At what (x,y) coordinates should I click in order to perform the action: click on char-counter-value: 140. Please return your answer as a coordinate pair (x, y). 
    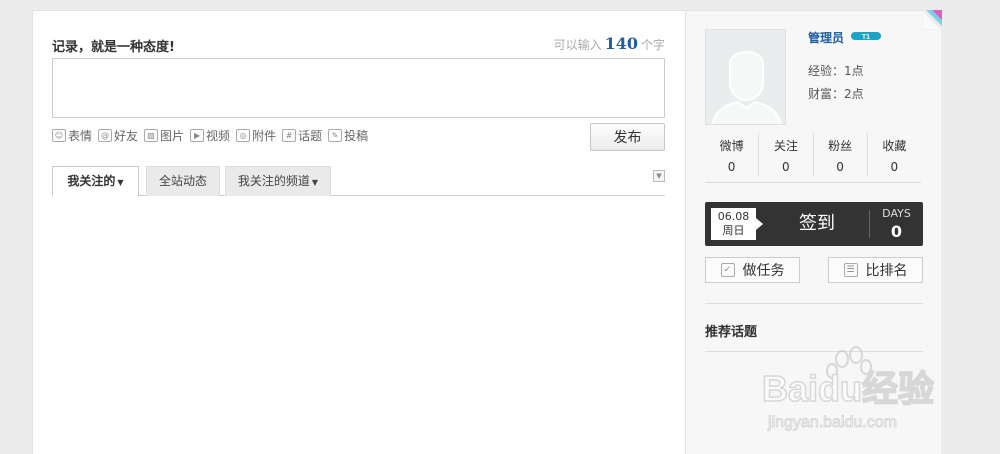
    Looking at the image, I should click on (621, 43).